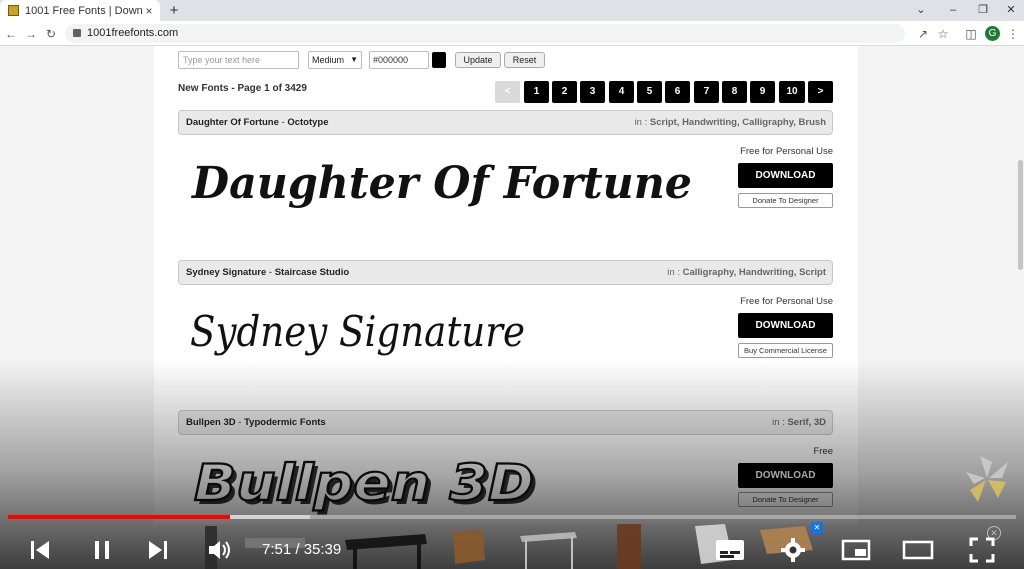  Describe the element at coordinates (158, 550) in the screenshot. I see `next-video-icon` at that location.